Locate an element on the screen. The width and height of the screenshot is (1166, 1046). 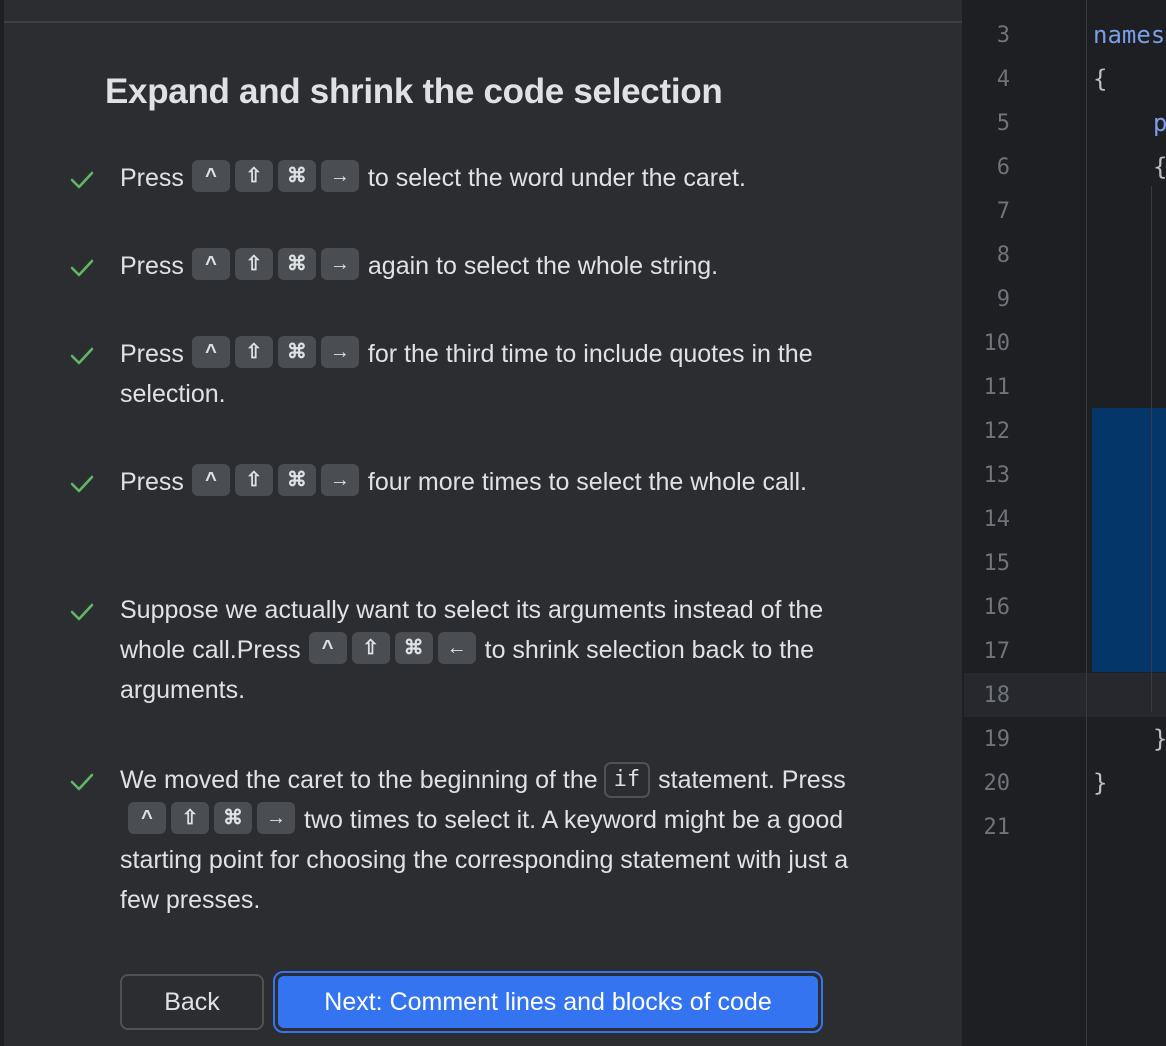
line-number: 9 is located at coordinates (1003, 299).